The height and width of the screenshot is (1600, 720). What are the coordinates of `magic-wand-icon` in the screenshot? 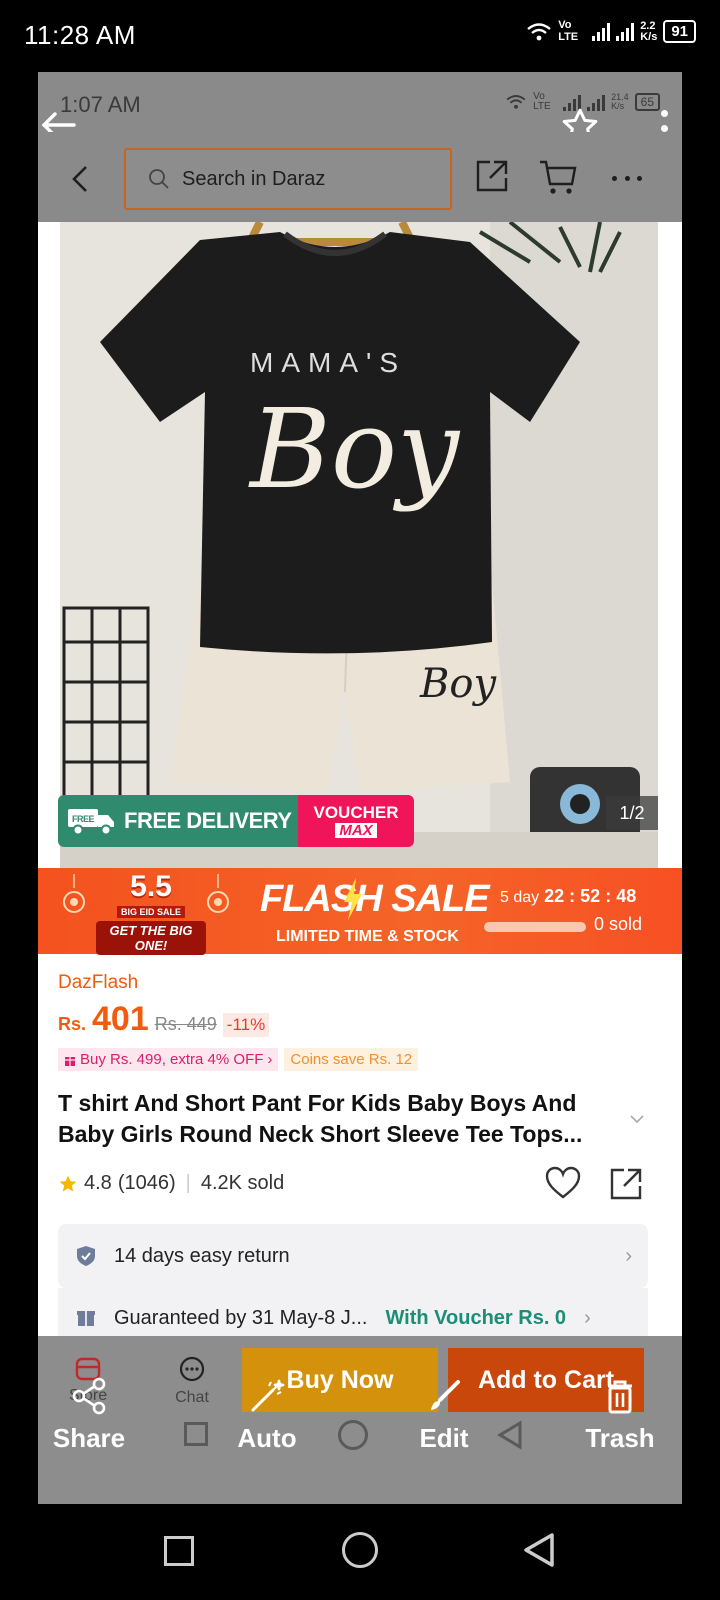 It's located at (268, 1395).